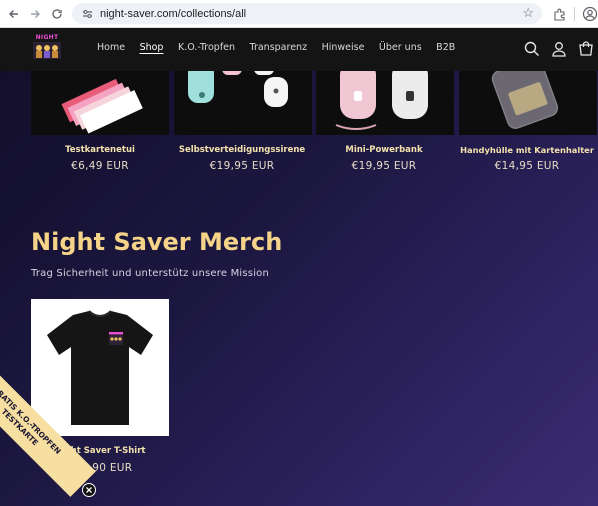 The width and height of the screenshot is (598, 506). I want to click on nav-ueber-uns: Über uns, so click(400, 47).